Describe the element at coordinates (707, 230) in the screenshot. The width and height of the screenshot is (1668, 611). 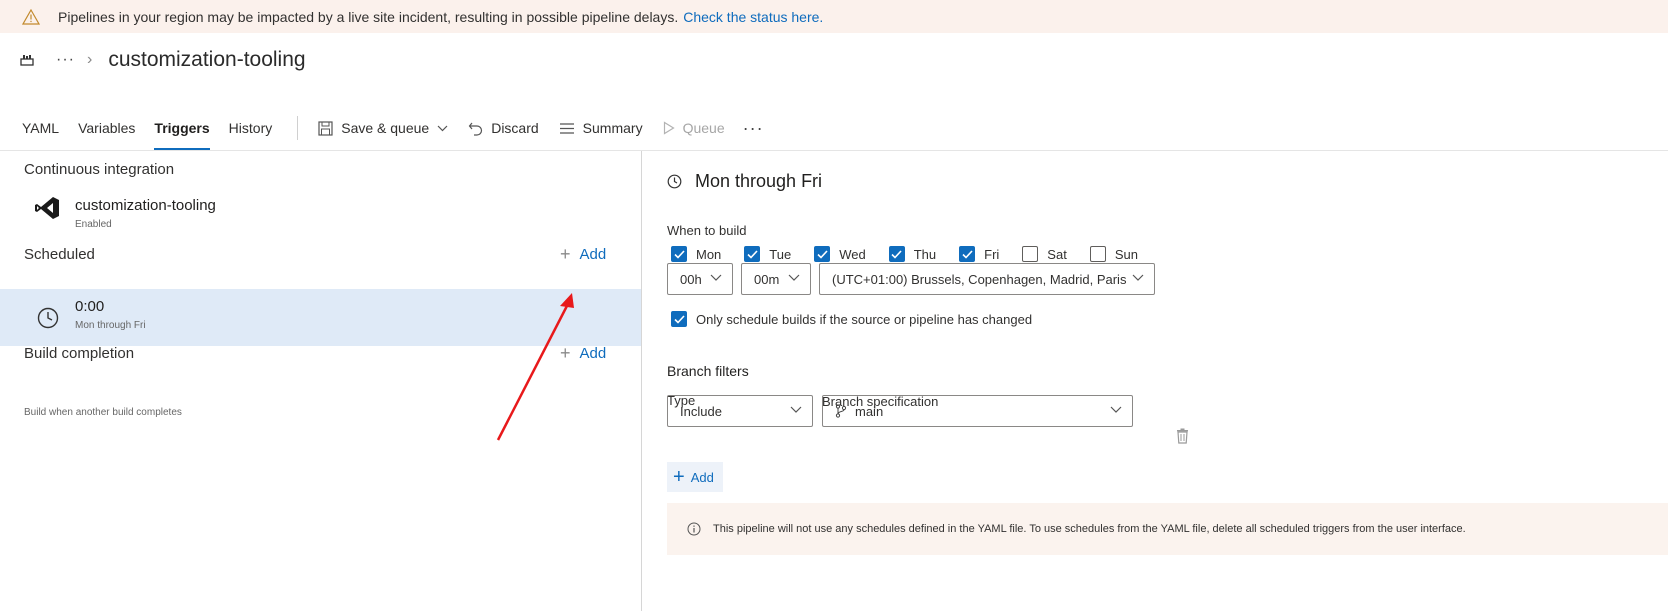
I see `when-to-build-label: When to build` at that location.